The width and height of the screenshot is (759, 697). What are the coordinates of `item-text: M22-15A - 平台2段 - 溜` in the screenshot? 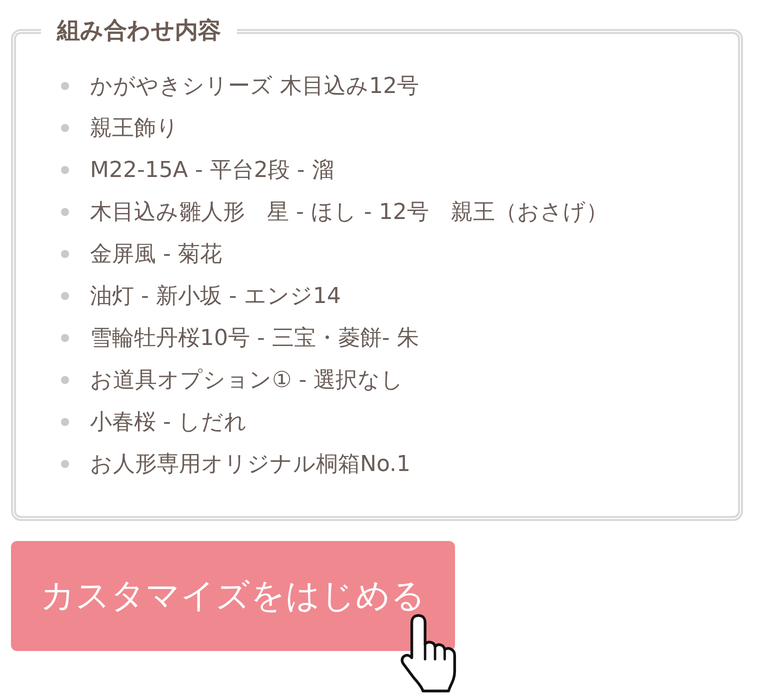 It's located at (212, 171).